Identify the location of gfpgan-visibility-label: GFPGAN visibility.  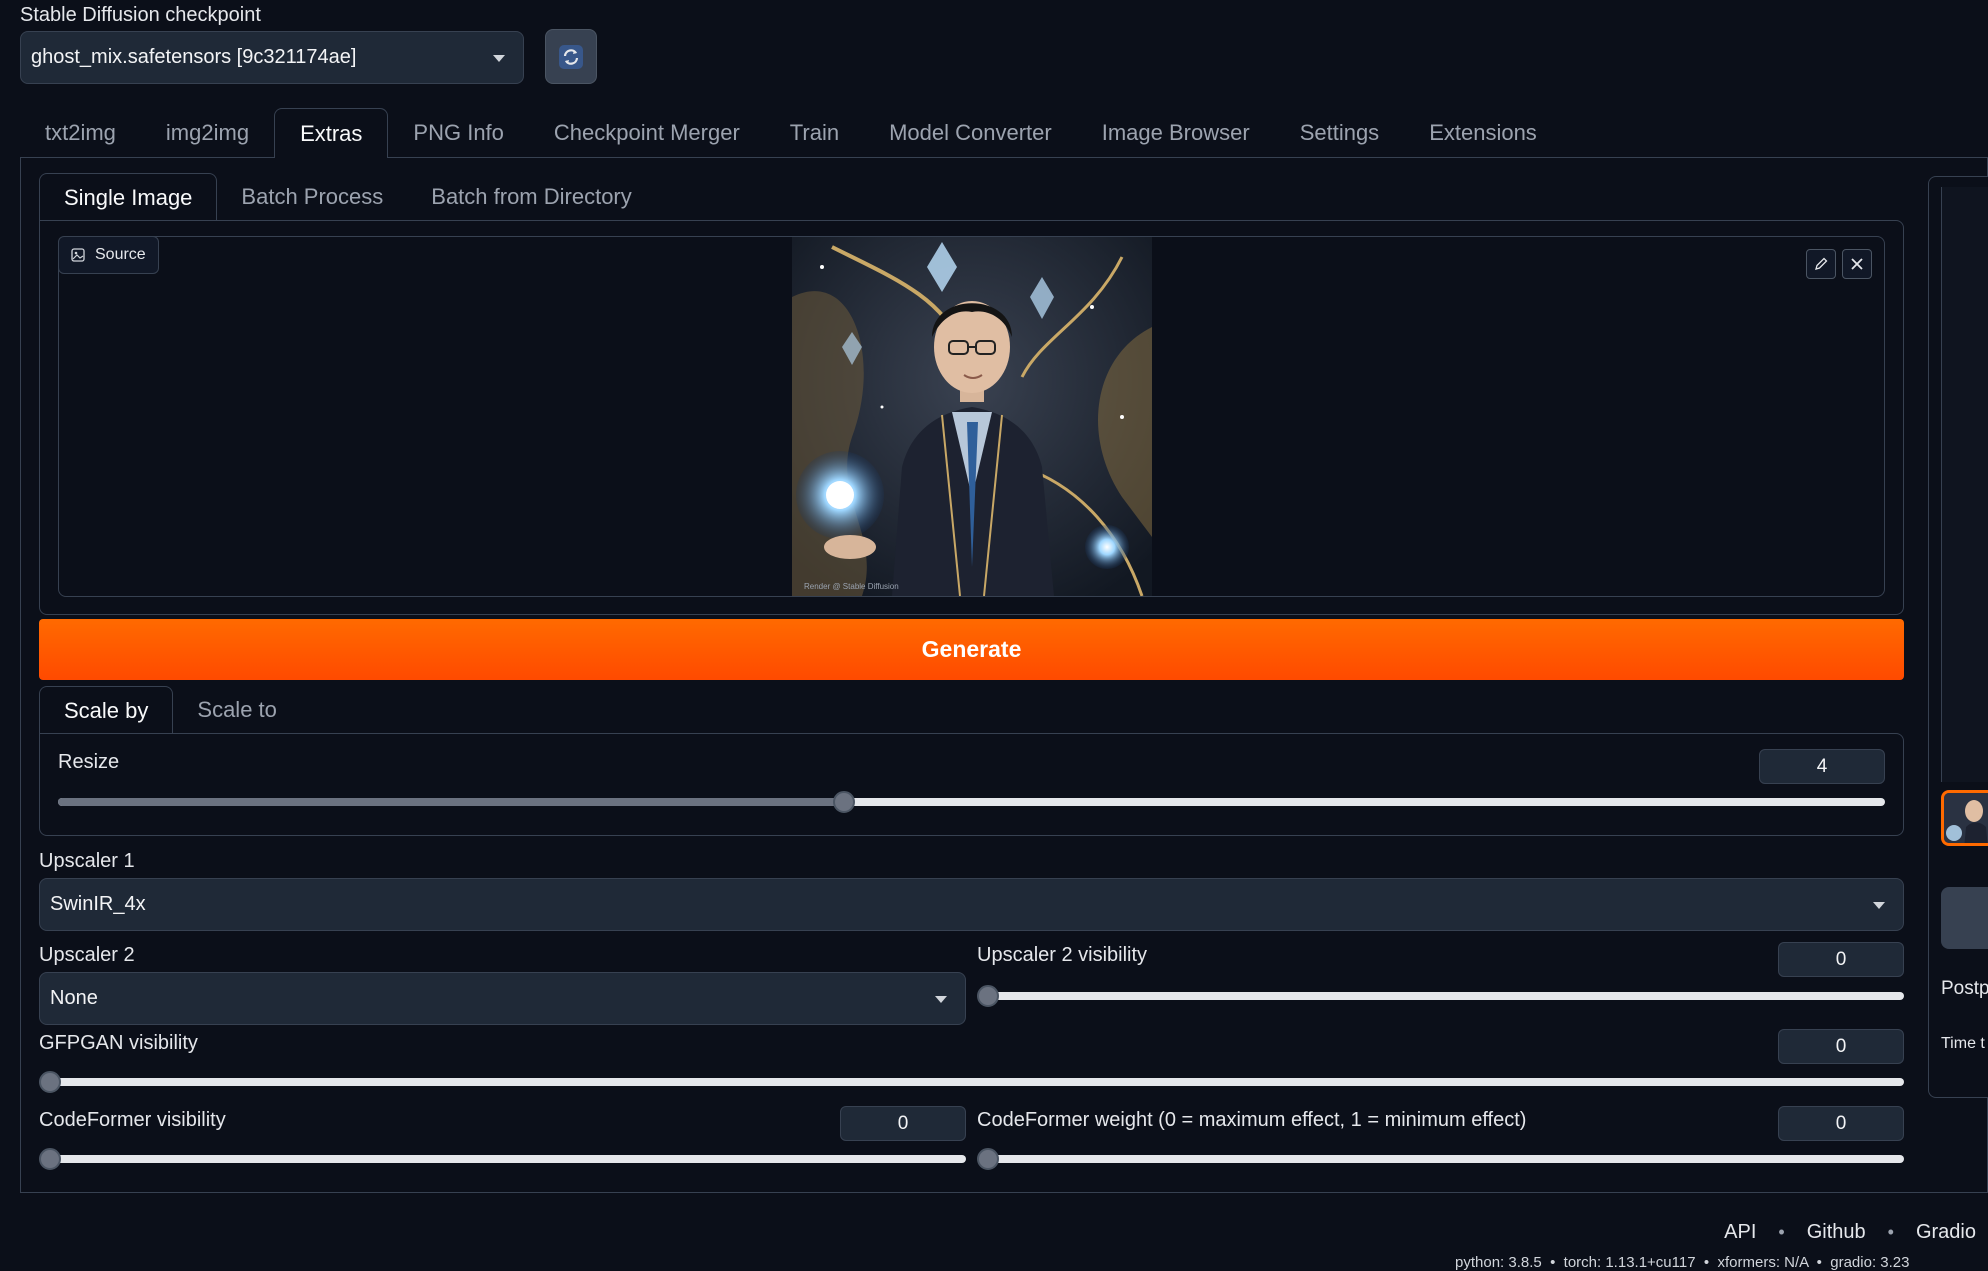
(118, 1043).